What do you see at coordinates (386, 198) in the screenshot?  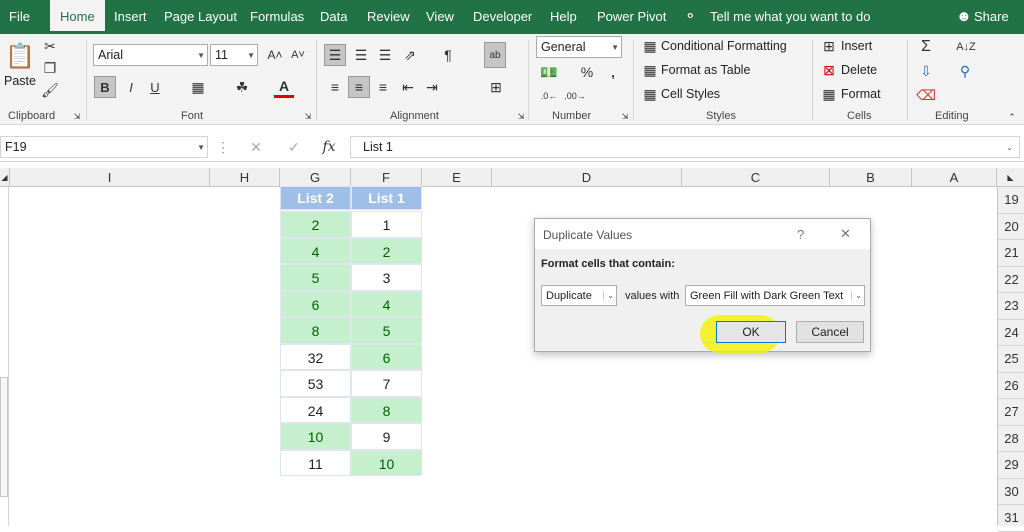 I see `table-header-list1: List 1` at bounding box center [386, 198].